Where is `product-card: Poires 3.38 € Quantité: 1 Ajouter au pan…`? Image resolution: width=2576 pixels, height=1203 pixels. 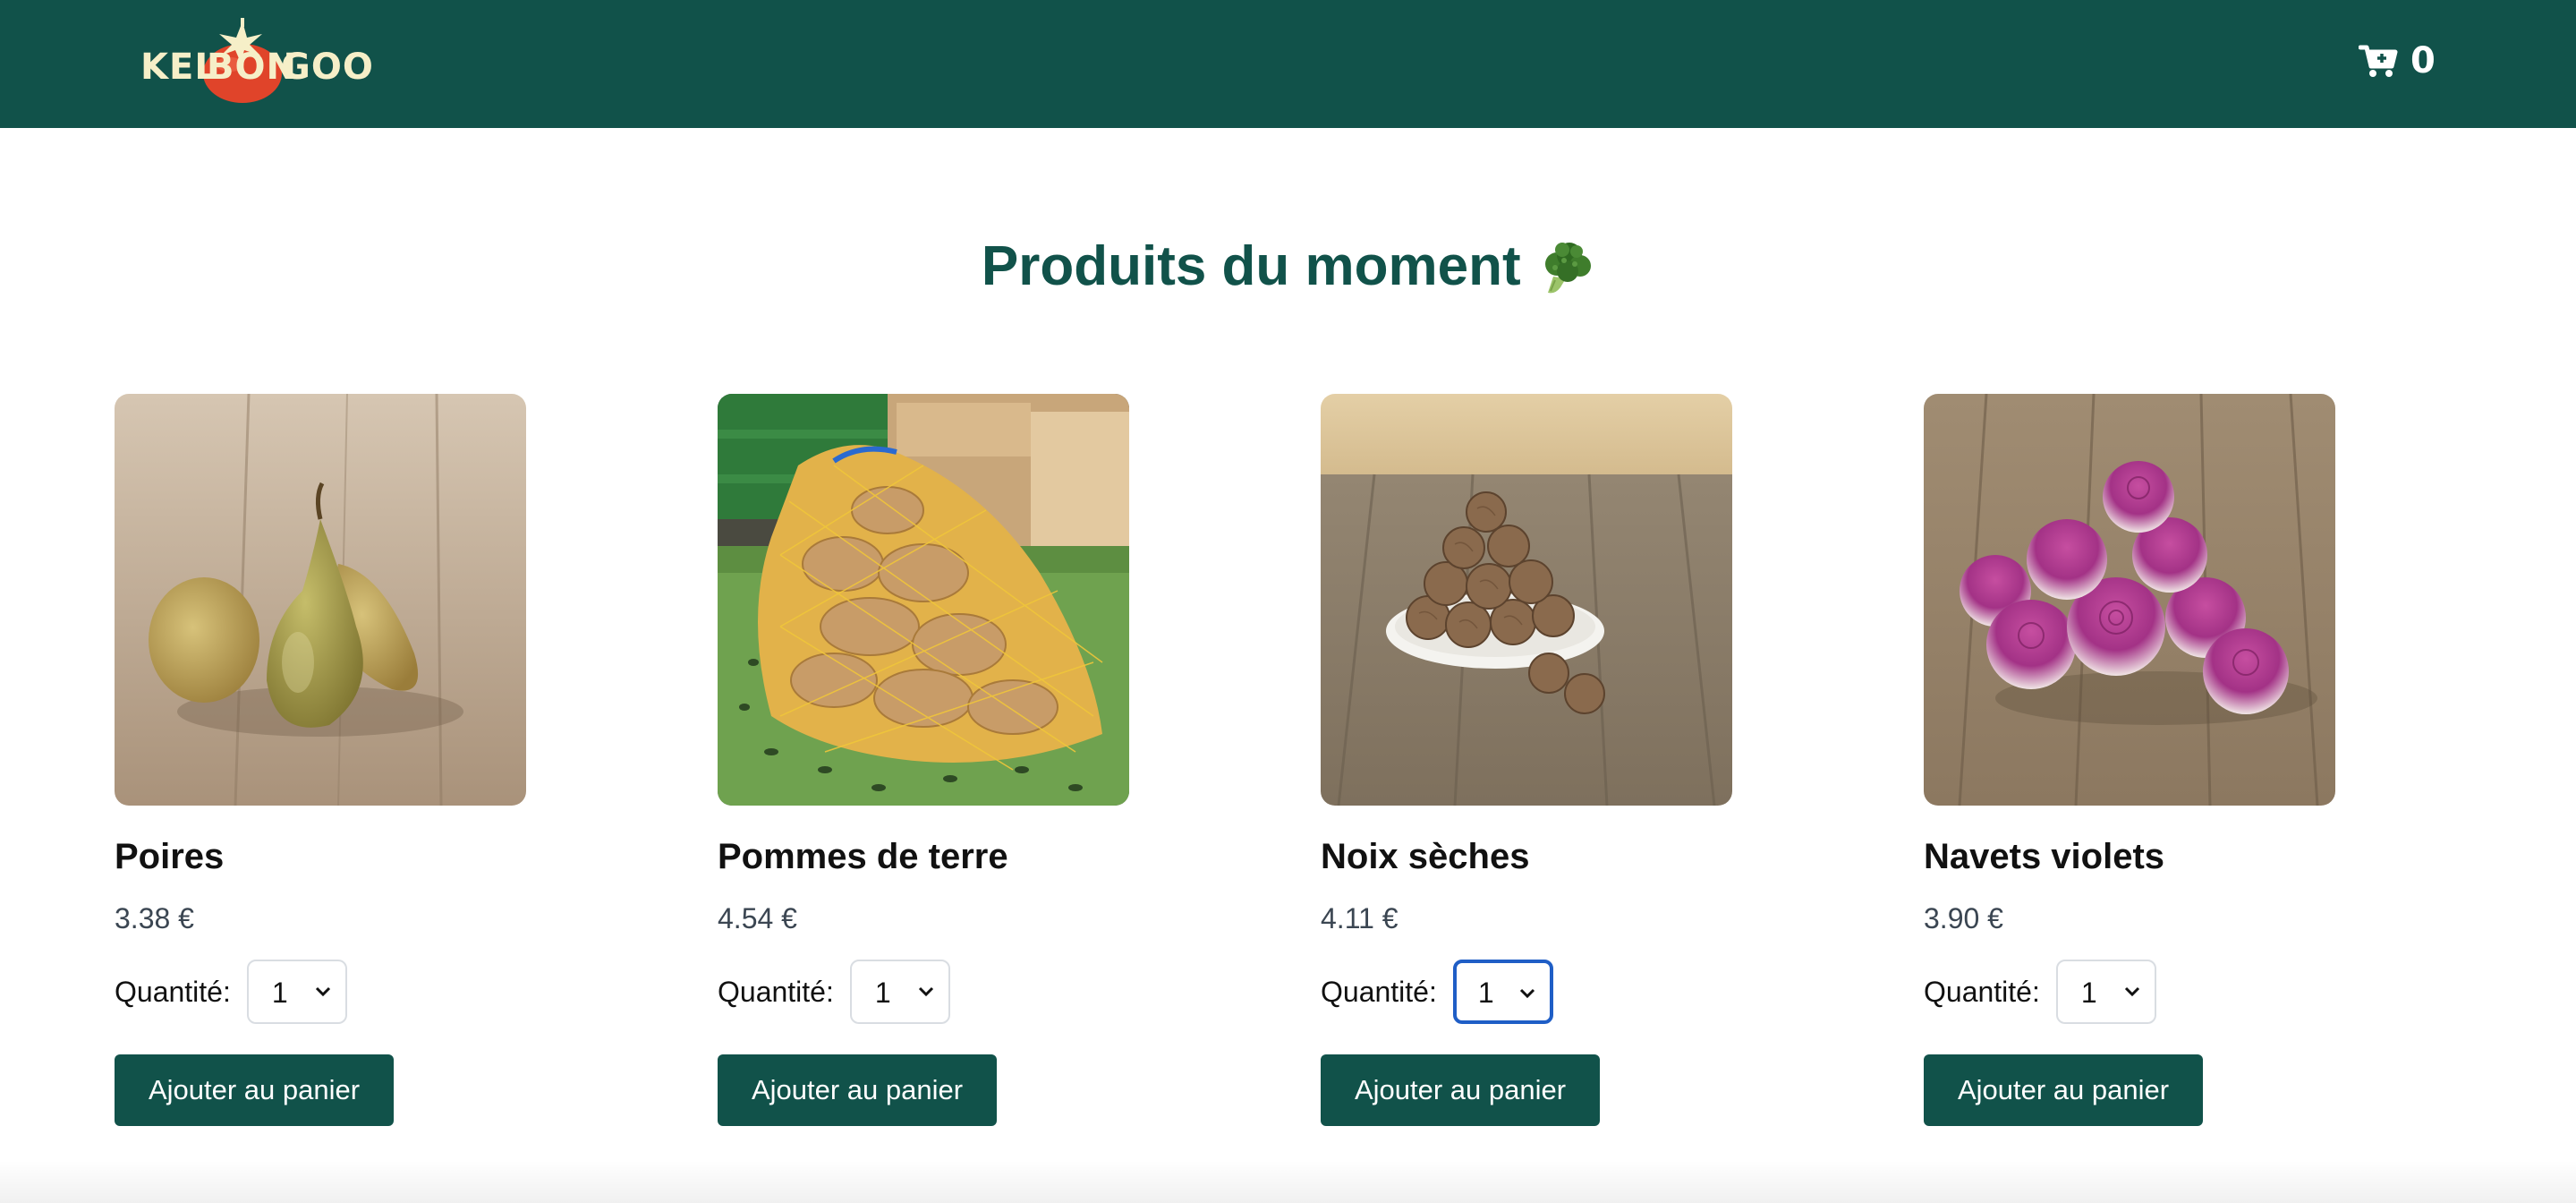
product-card: Poires 3.38 € Quantité: 1 Ajouter au pan… is located at coordinates (320, 761).